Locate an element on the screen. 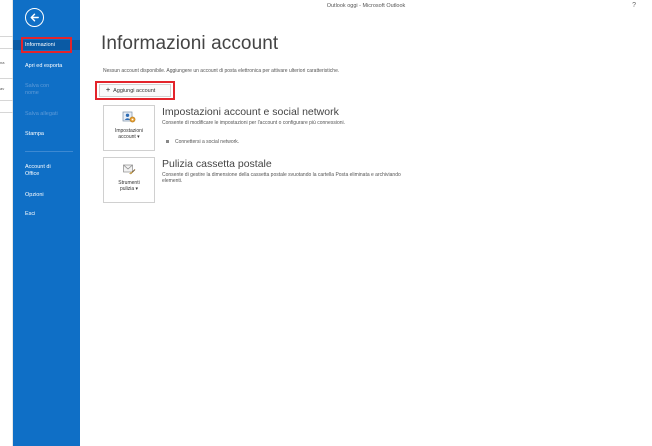 This screenshot has height=446, width=652. bullet-icon is located at coordinates (167, 142).